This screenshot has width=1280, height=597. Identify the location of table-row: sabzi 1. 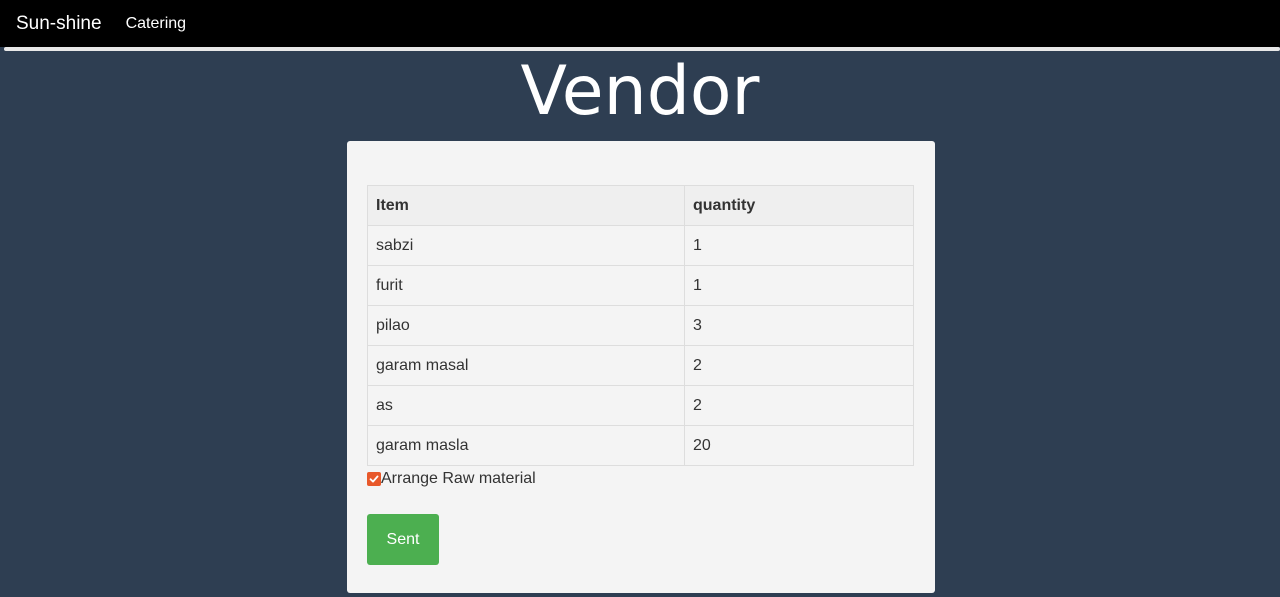
(640, 245).